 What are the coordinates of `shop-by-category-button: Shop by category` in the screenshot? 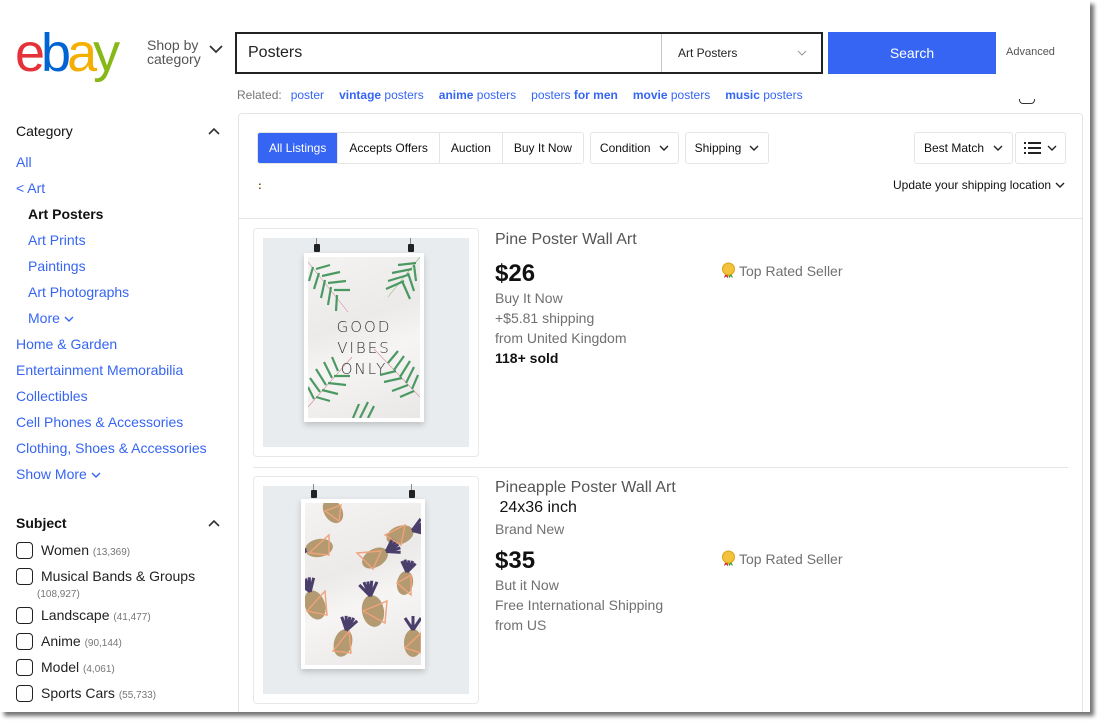 It's located at (174, 52).